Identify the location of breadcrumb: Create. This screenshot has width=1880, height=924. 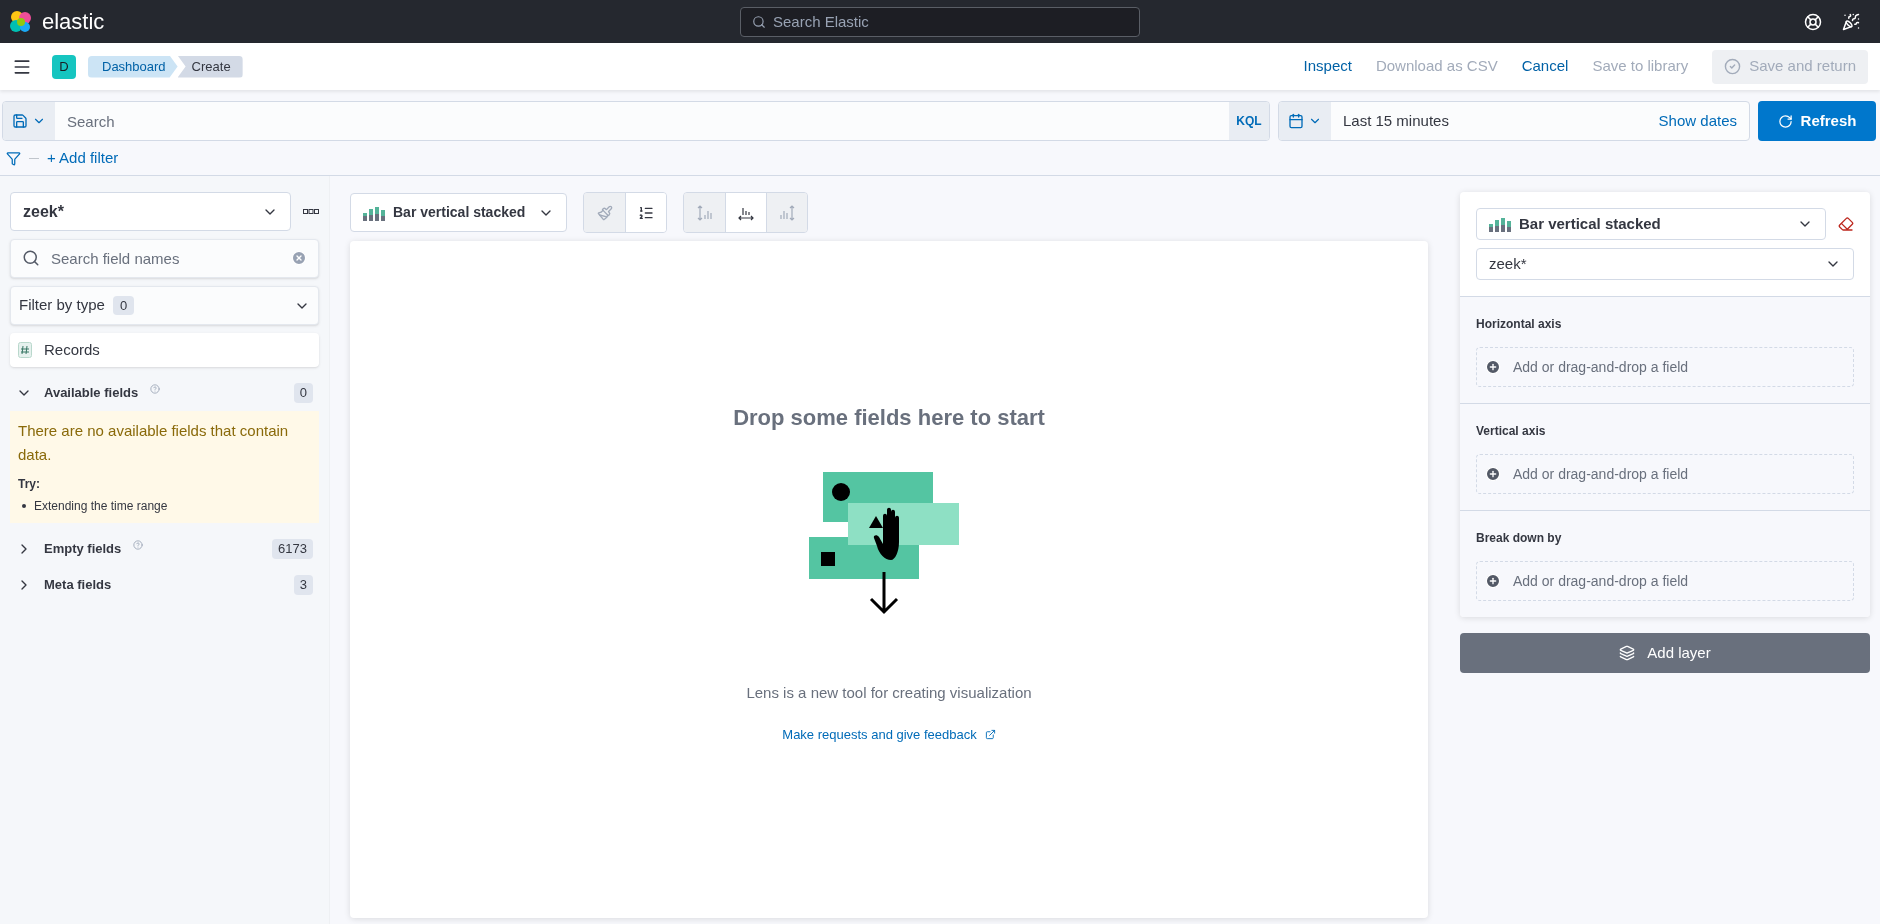
(210, 66).